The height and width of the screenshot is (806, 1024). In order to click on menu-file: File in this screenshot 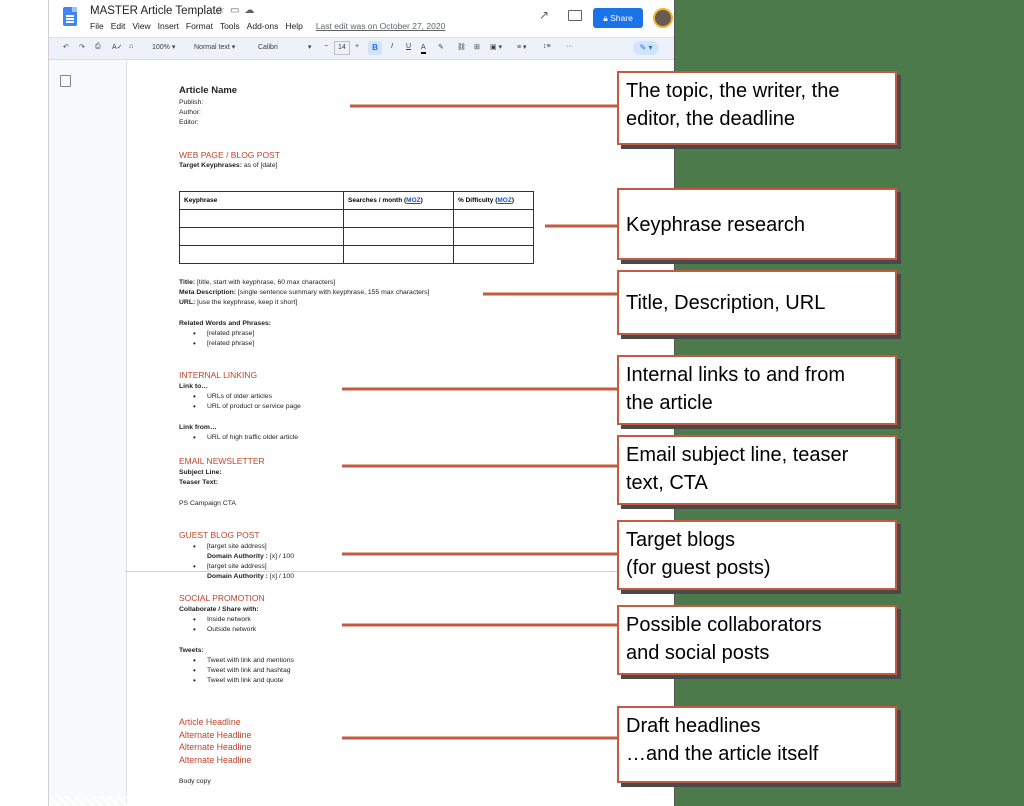, I will do `click(97, 26)`.